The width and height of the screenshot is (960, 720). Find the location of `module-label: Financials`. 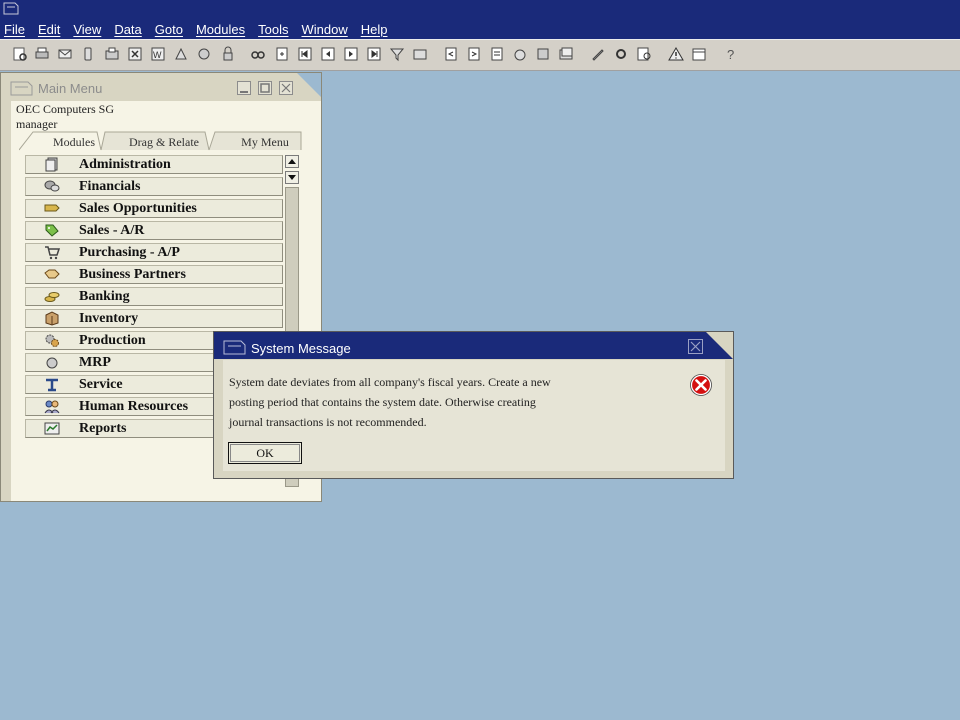

module-label: Financials is located at coordinates (110, 186).